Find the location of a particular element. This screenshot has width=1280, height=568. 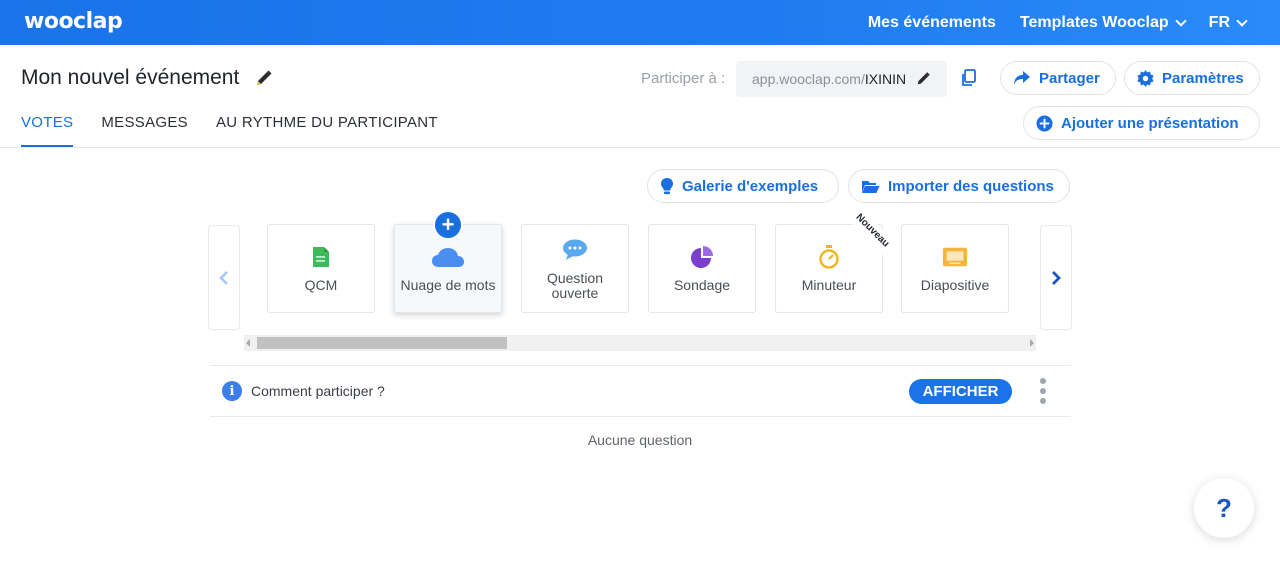

tab-participant-pace: AU RYTHME DU PARTICIPANT is located at coordinates (327, 130).